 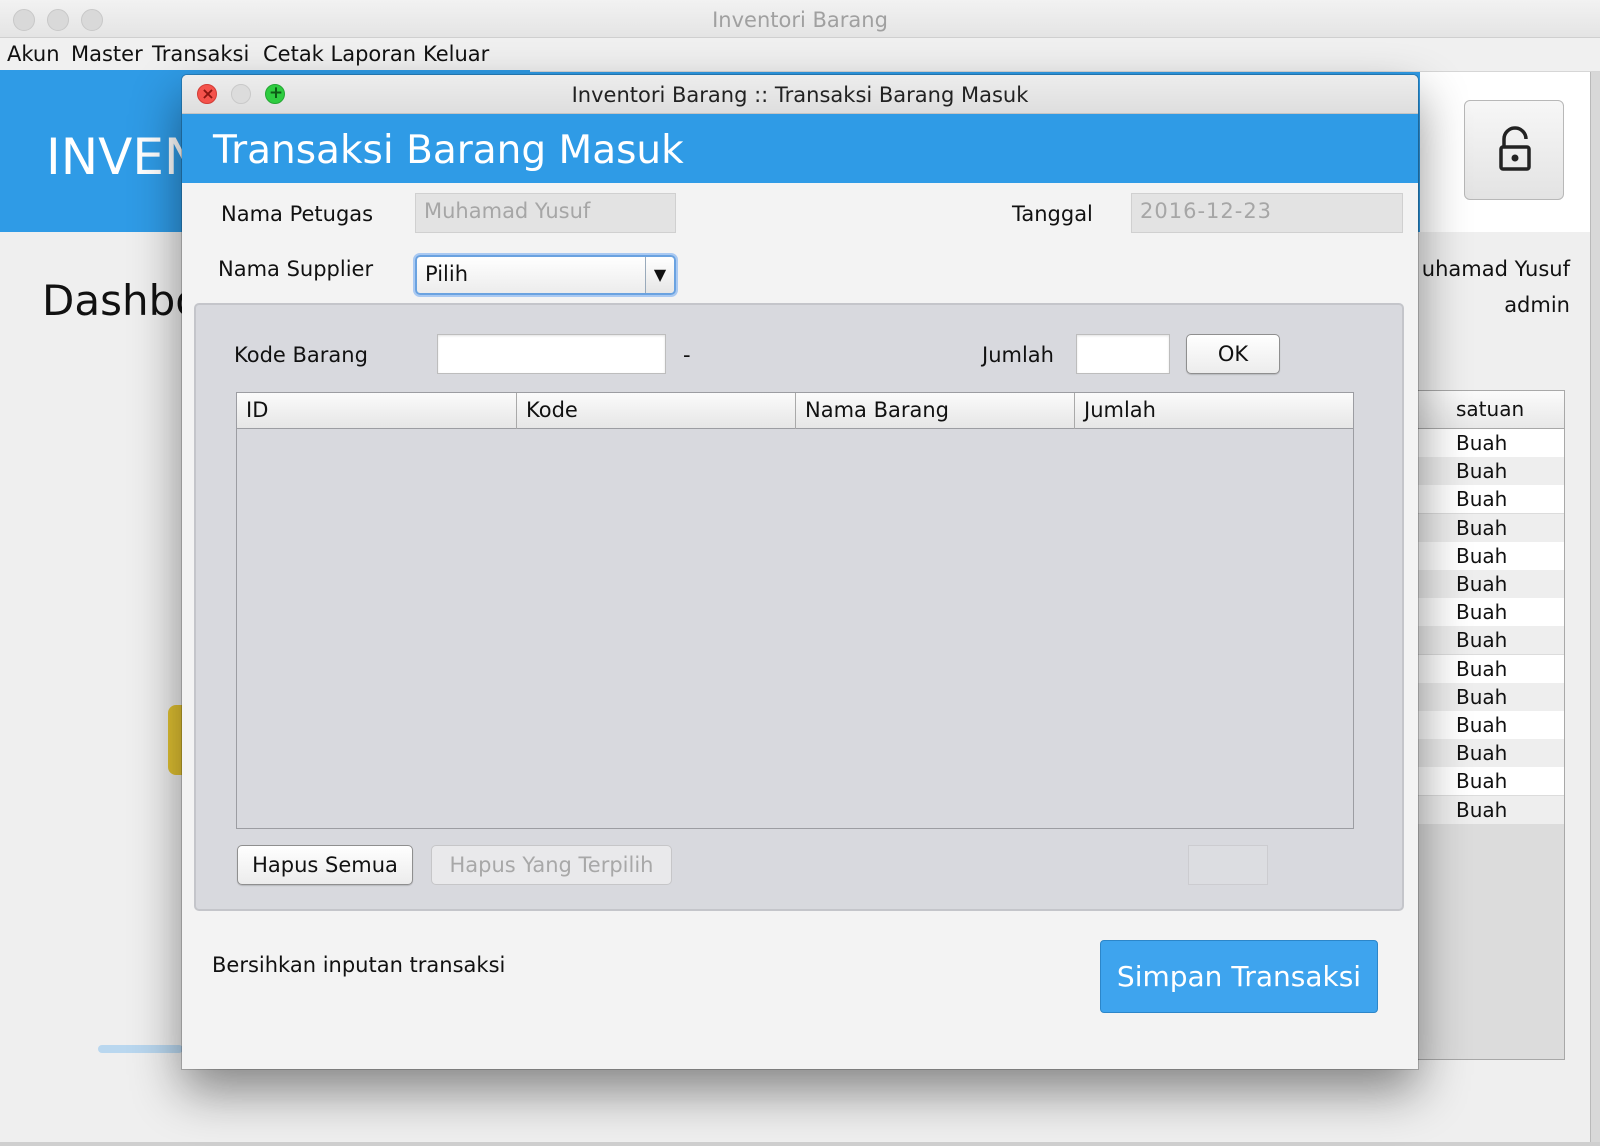 What do you see at coordinates (448, 150) in the screenshot?
I see `dialog-heading: Transaksi Barang Masuk` at bounding box center [448, 150].